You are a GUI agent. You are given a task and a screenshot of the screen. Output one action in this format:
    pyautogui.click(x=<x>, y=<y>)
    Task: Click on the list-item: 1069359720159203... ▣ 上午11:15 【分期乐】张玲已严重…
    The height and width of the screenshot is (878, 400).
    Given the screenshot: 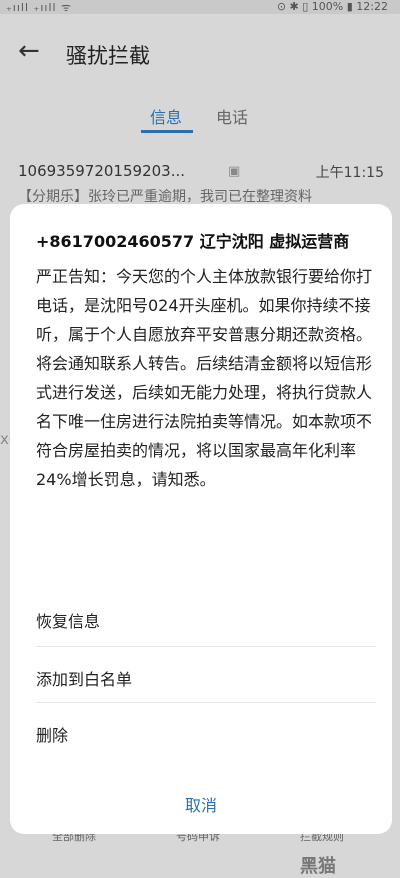 What is the action you would take?
    pyautogui.click(x=203, y=184)
    